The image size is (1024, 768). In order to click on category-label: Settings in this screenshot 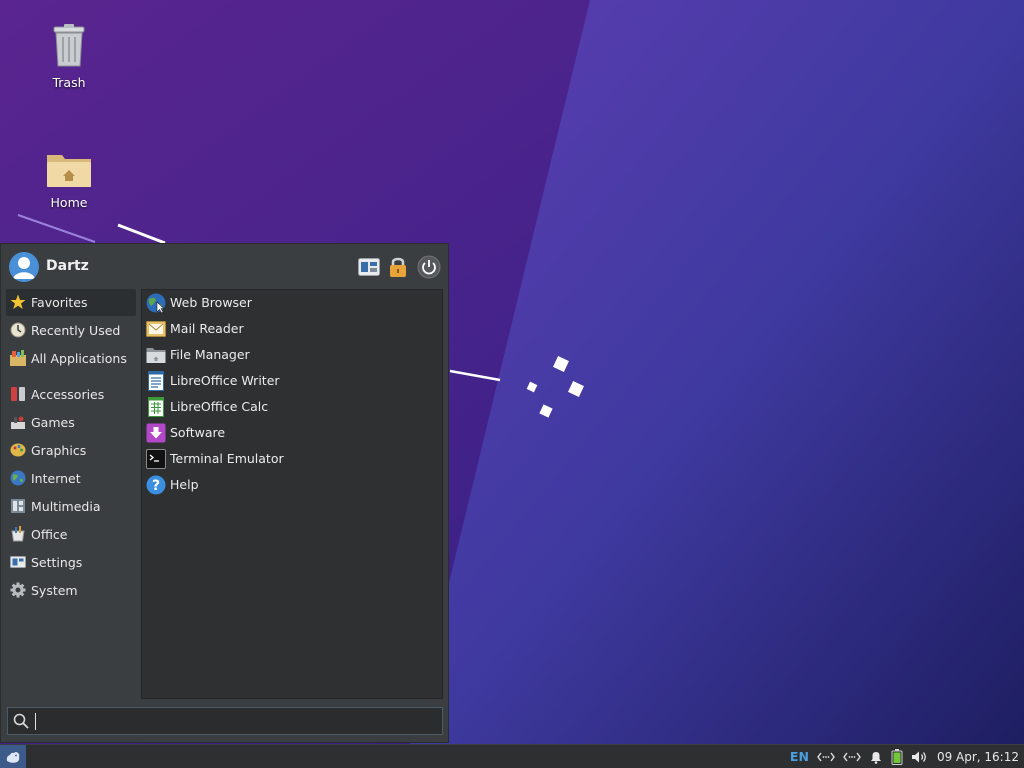, I will do `click(57, 562)`.